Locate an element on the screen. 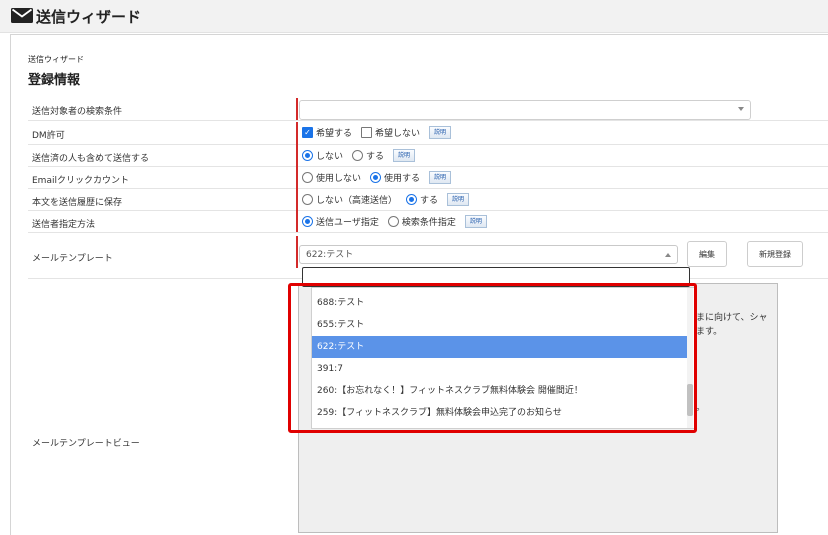  sender-method-option-user-label: 送信ユーザ指定 is located at coordinates (347, 223).